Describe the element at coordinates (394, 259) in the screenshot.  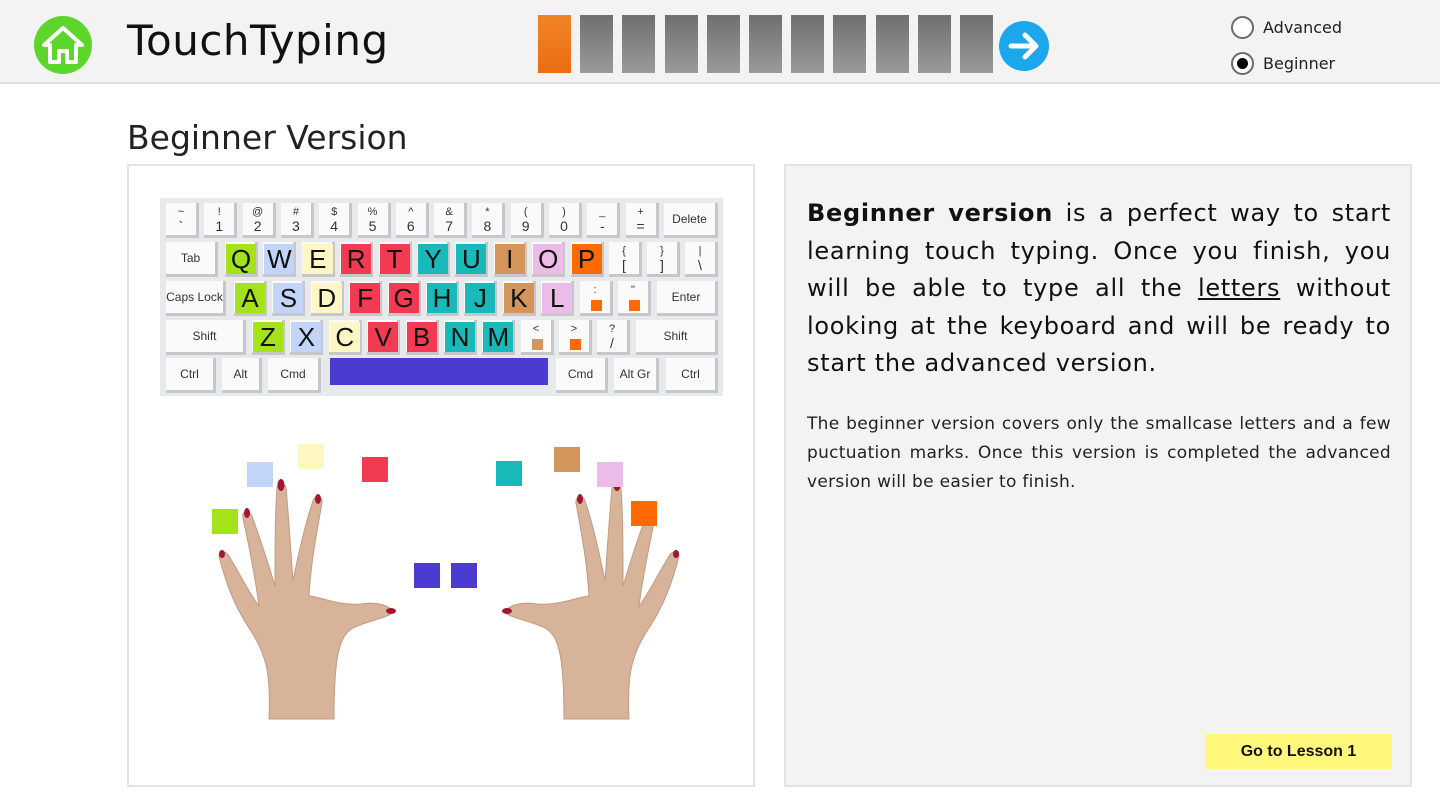
I see `letter-key-t: T` at that location.